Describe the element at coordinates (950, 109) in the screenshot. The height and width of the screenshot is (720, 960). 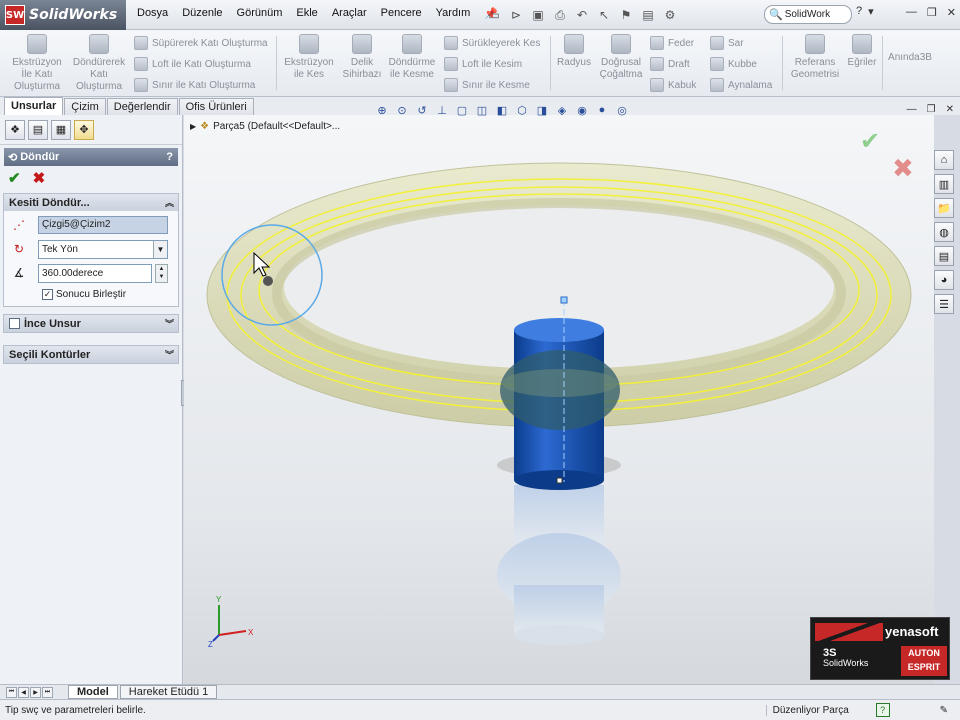
I see `doc-close-icon: ✕` at that location.